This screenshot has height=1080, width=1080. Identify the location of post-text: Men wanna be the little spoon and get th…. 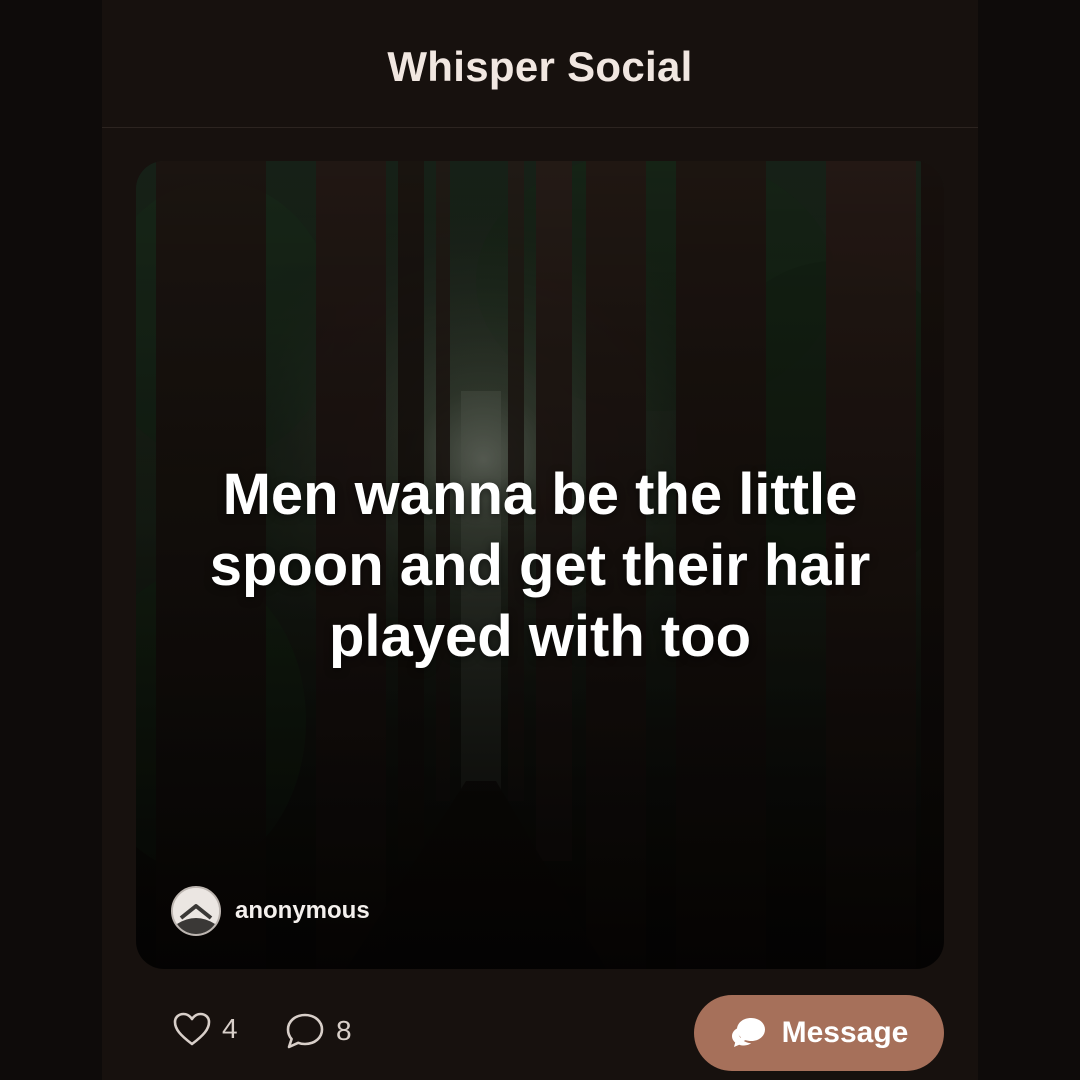
(540, 565).